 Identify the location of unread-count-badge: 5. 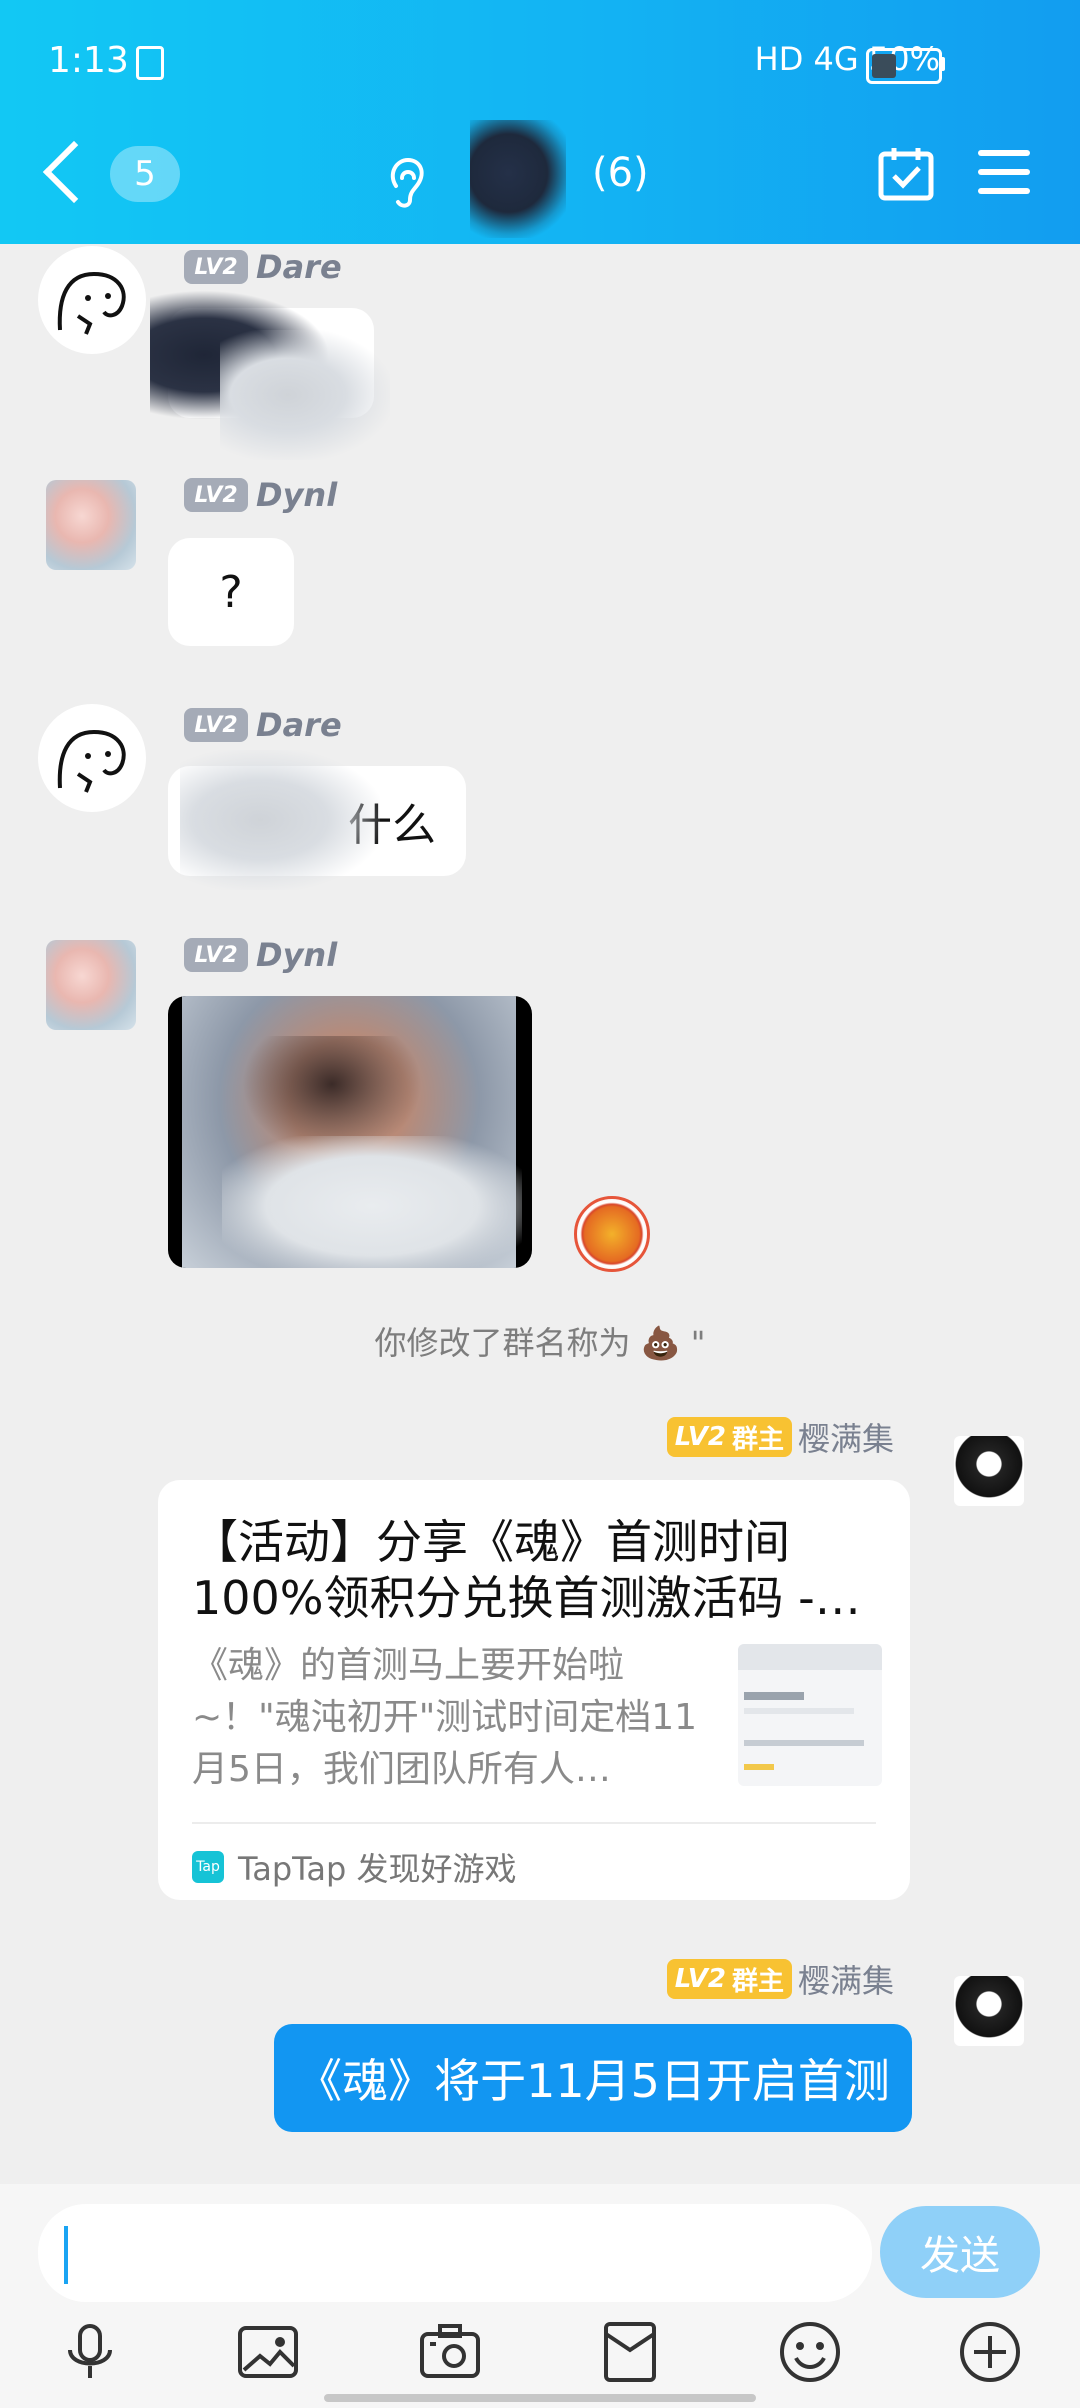
(145, 174).